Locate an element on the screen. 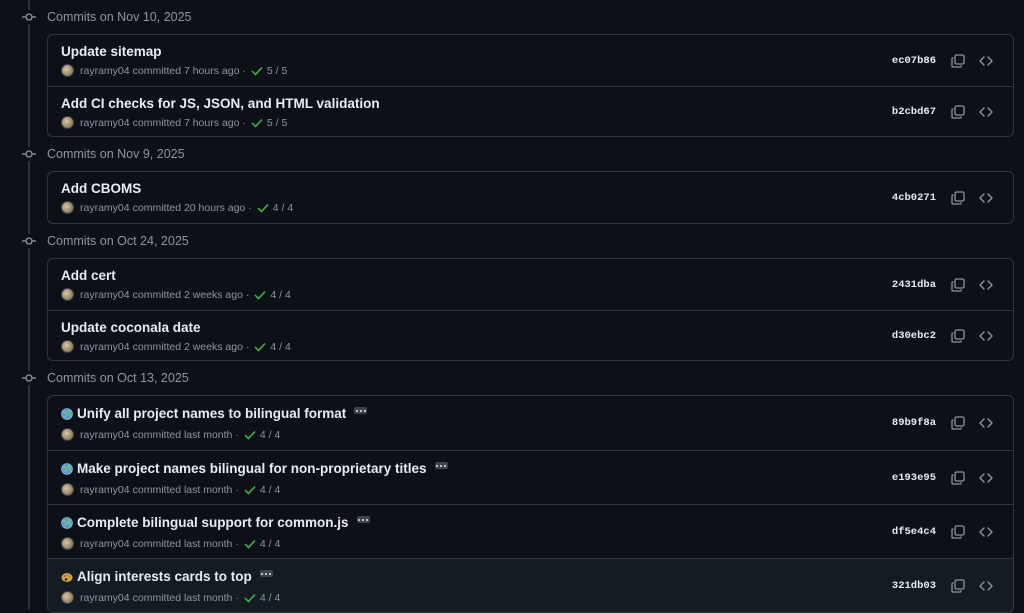  commit-group-title: Commits on Oct 24, 2025 is located at coordinates (118, 241).